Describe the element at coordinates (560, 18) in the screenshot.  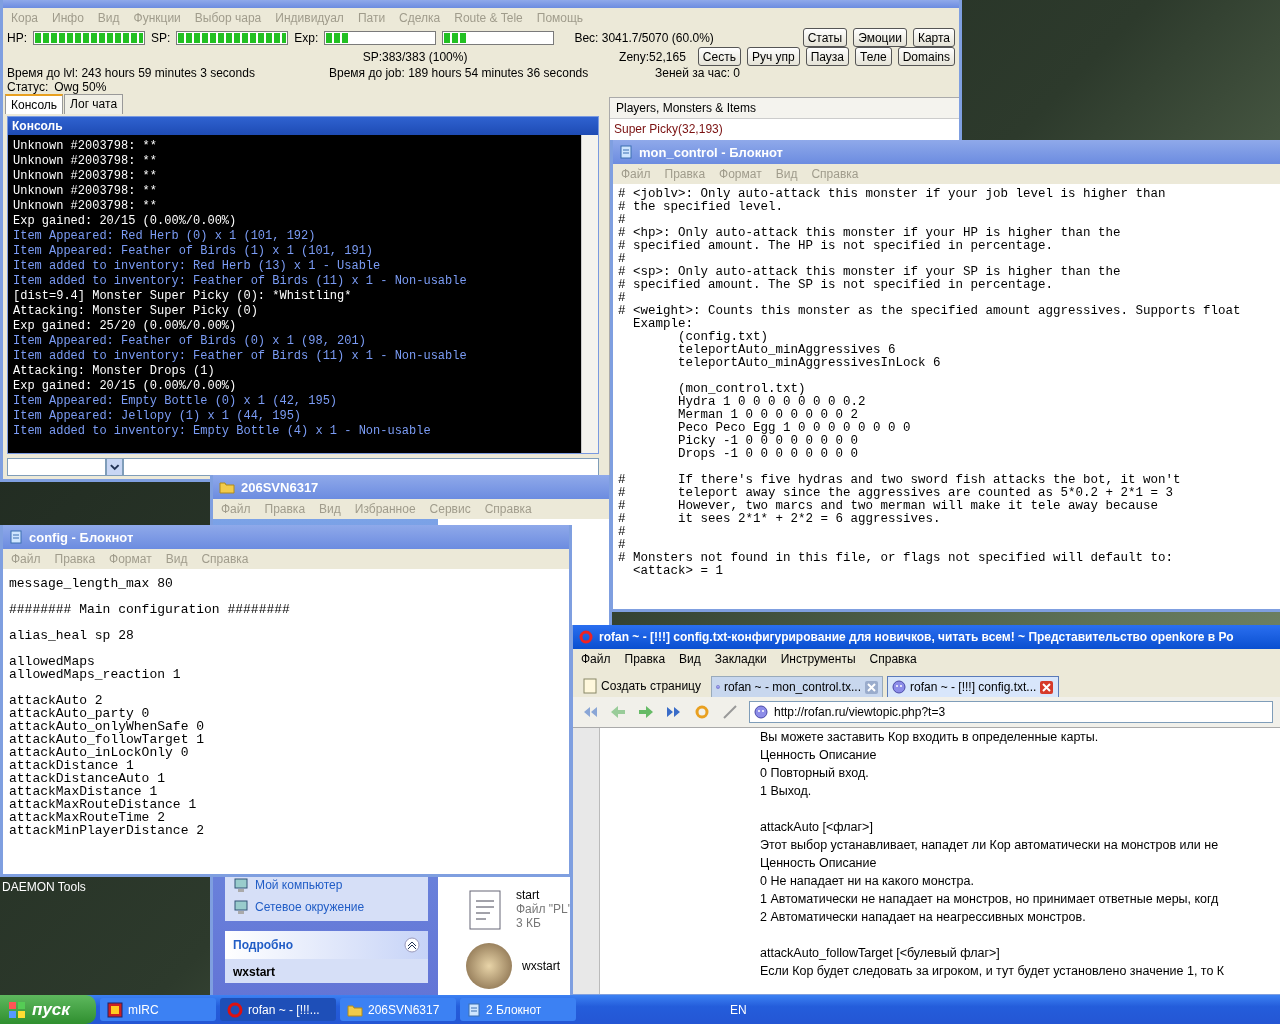
I see `menu-item: Помощь` at that location.